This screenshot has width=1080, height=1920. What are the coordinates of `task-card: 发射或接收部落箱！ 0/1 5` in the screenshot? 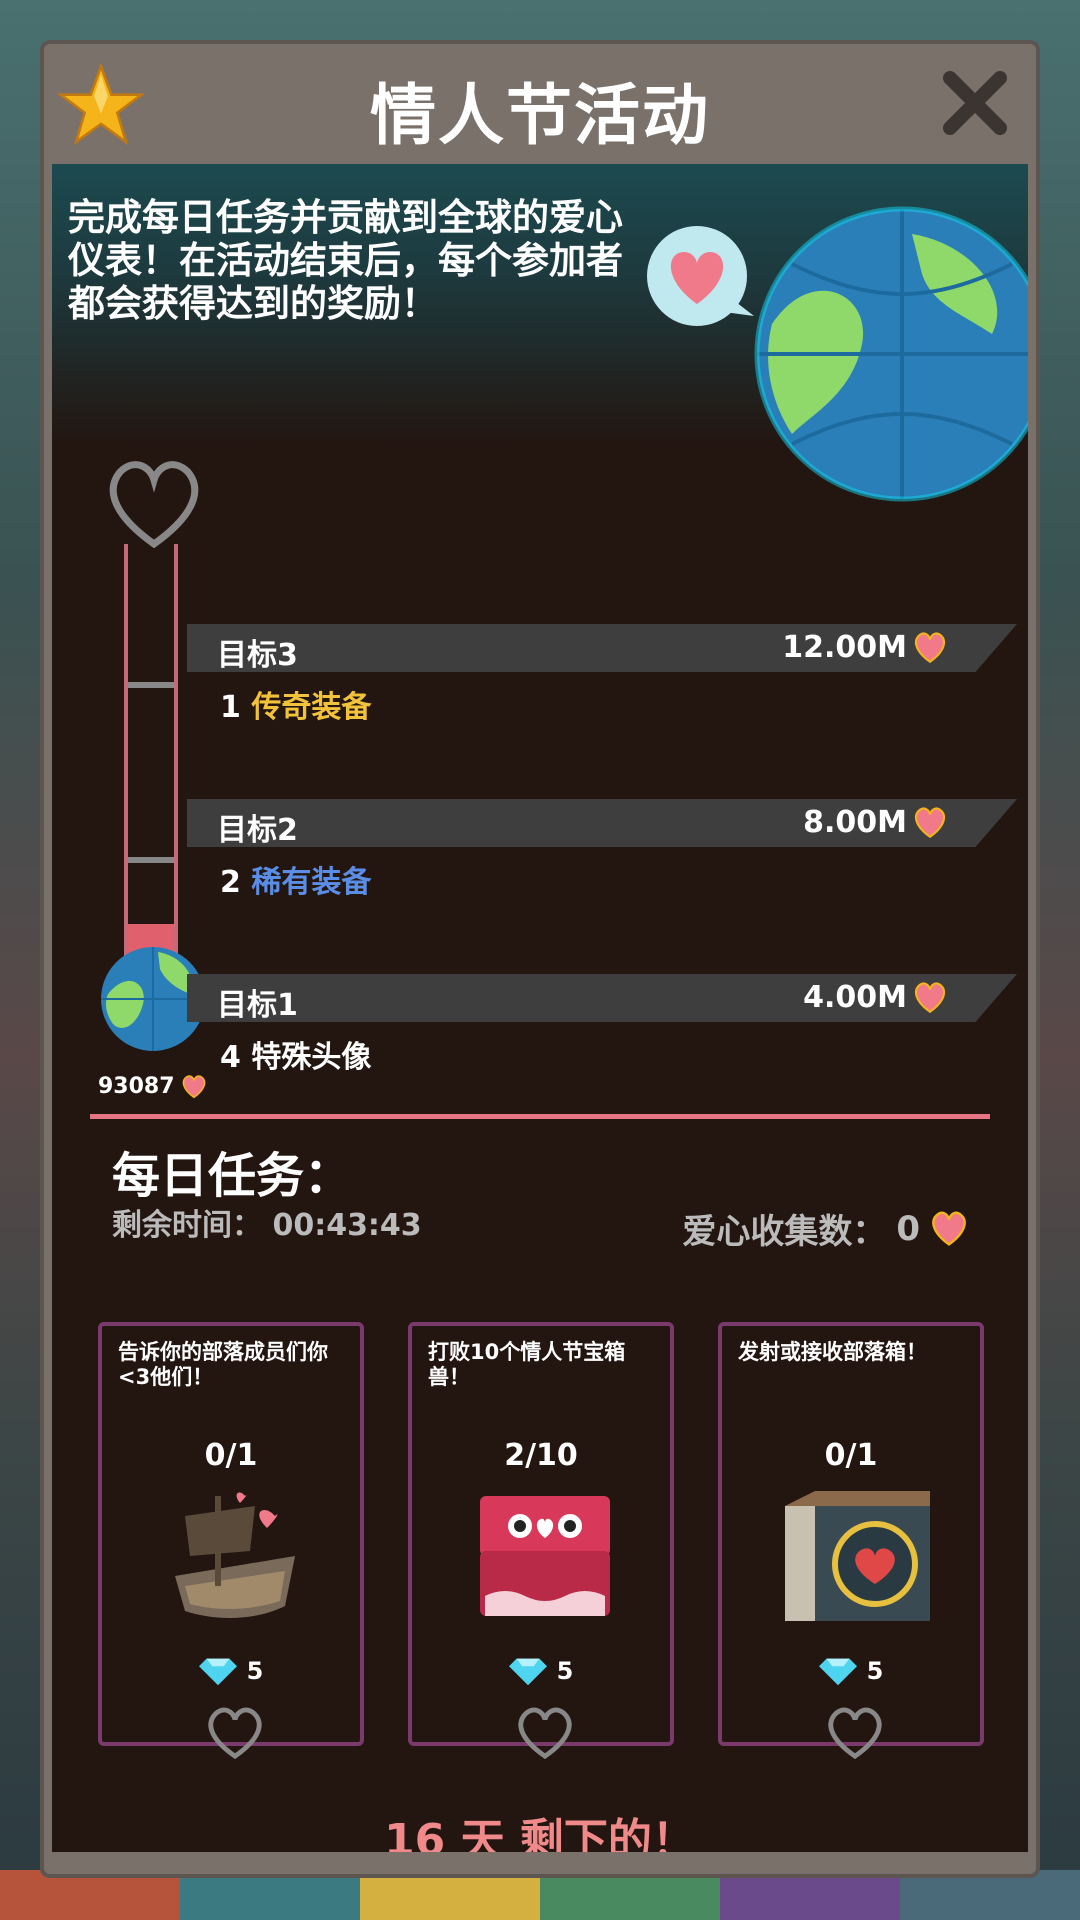 It's located at (851, 1541).